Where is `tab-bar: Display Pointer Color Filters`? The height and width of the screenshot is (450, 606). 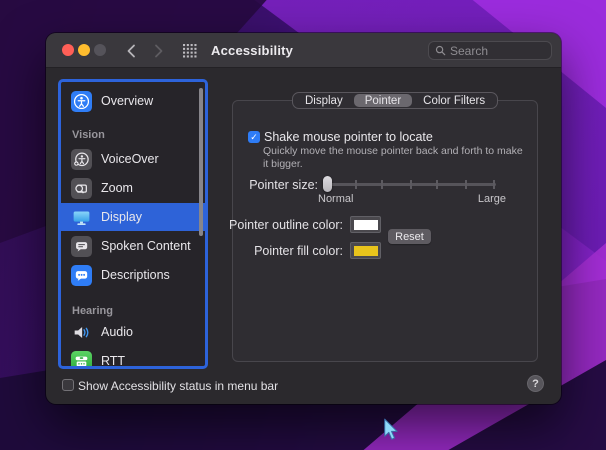 tab-bar: Display Pointer Color Filters is located at coordinates (395, 100).